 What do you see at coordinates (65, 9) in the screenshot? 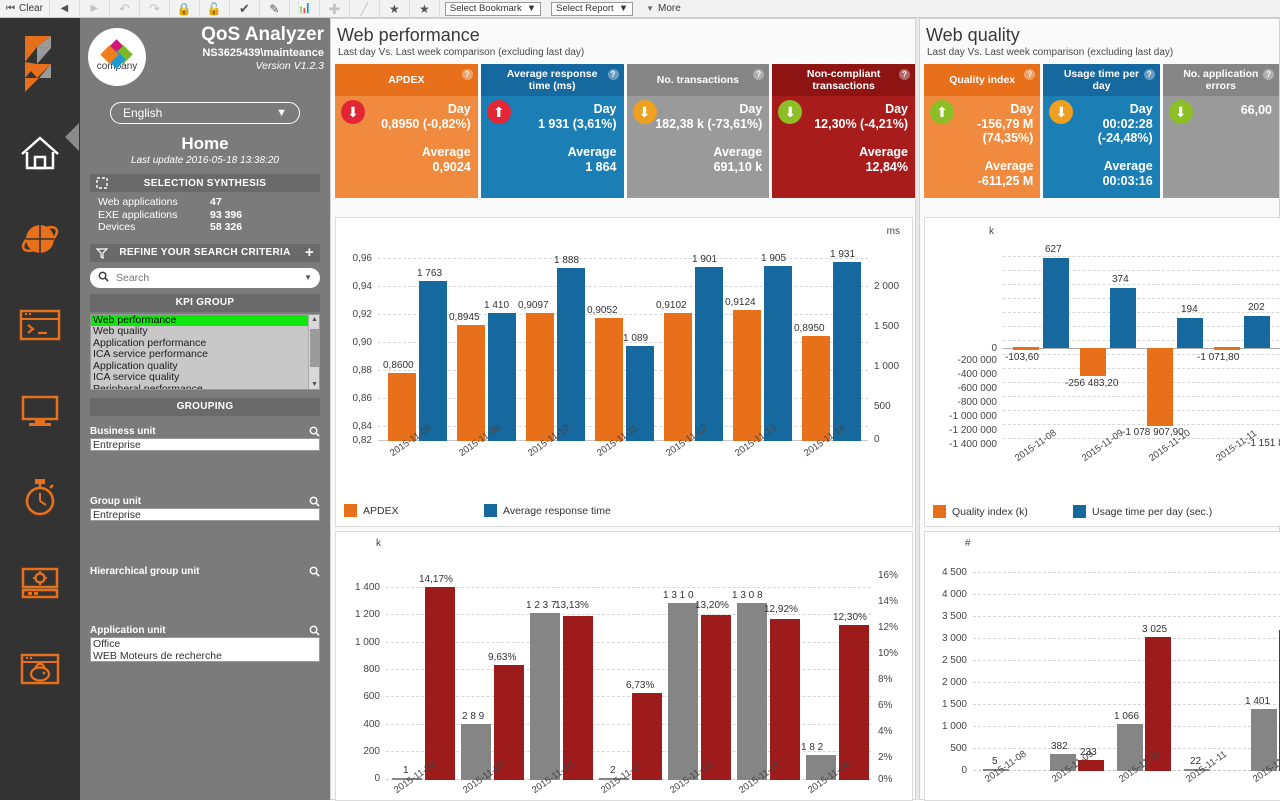
I see `back-button: ◀` at bounding box center [65, 9].